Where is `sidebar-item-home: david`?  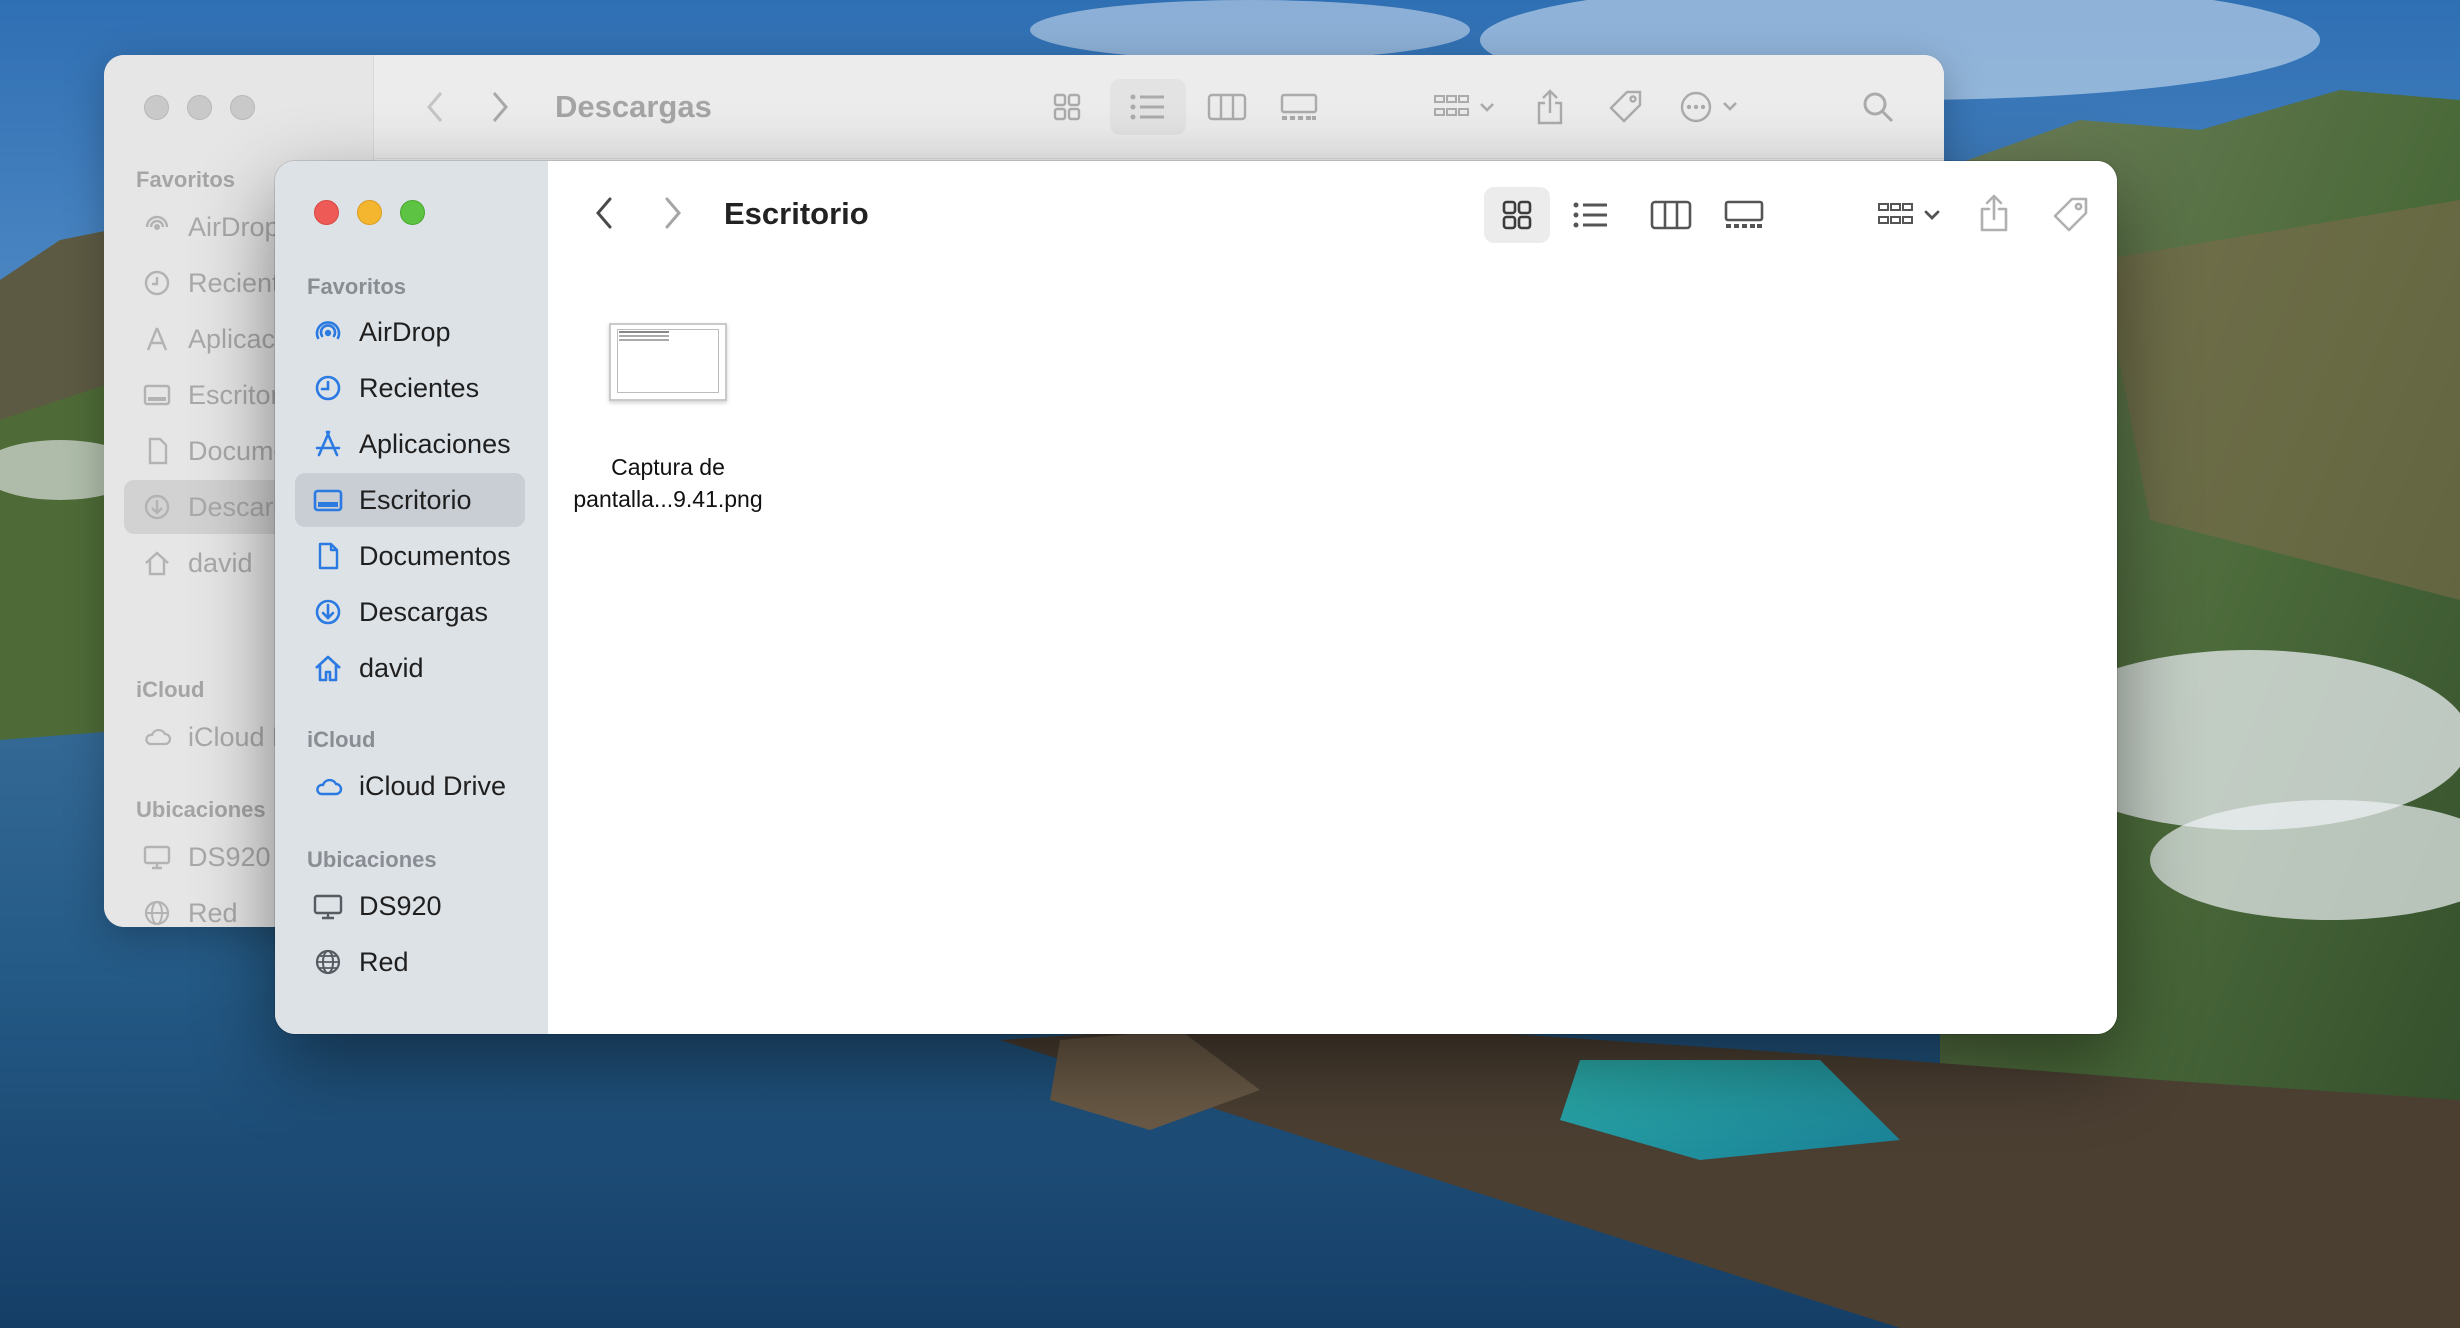 sidebar-item-home: david is located at coordinates (410, 668).